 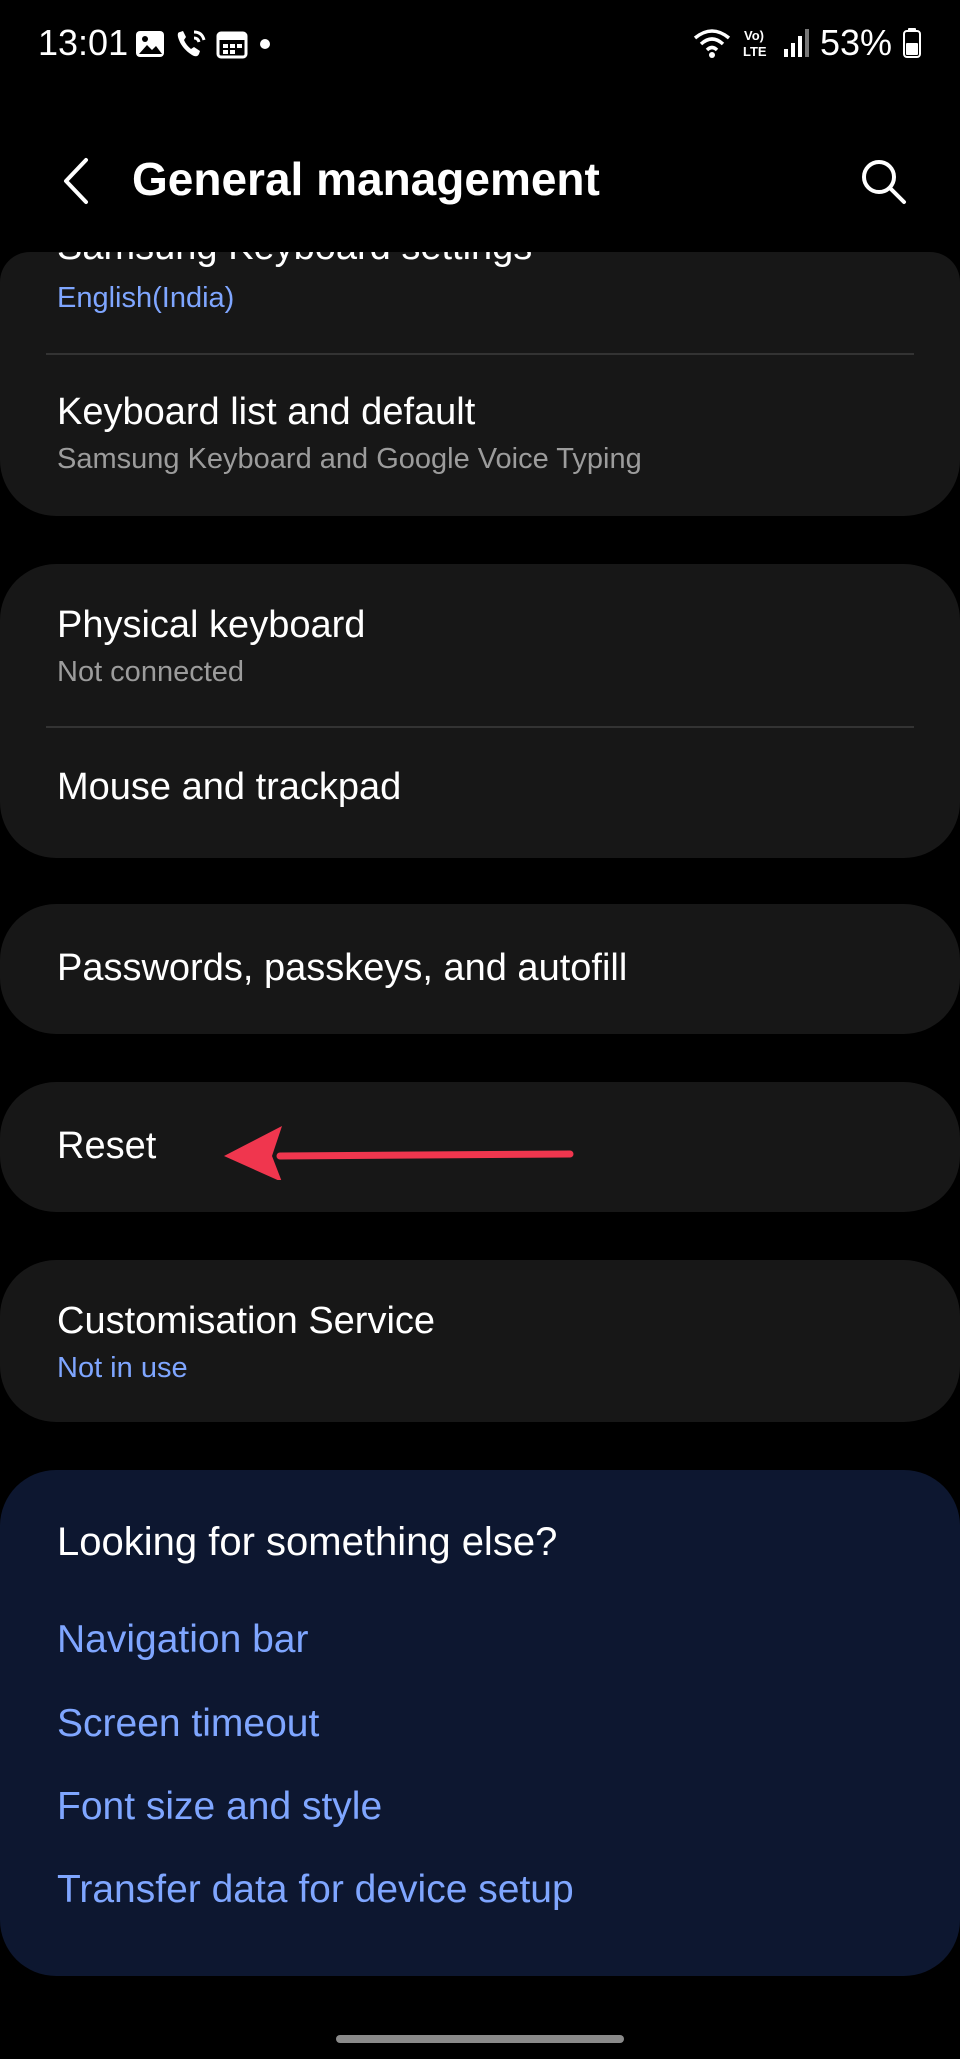 What do you see at coordinates (884, 182) in the screenshot?
I see `search-icon` at bounding box center [884, 182].